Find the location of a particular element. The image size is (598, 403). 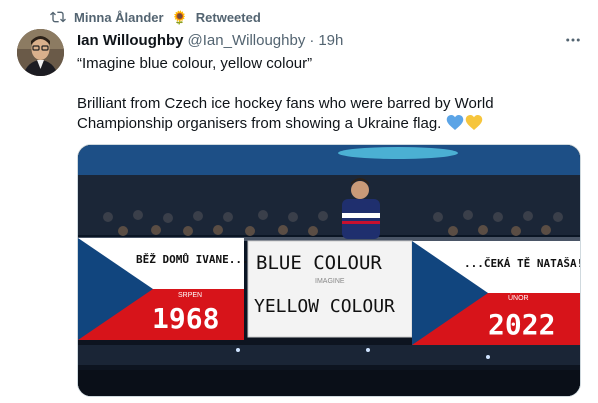

left-year-text: 1968 is located at coordinates (185, 318).